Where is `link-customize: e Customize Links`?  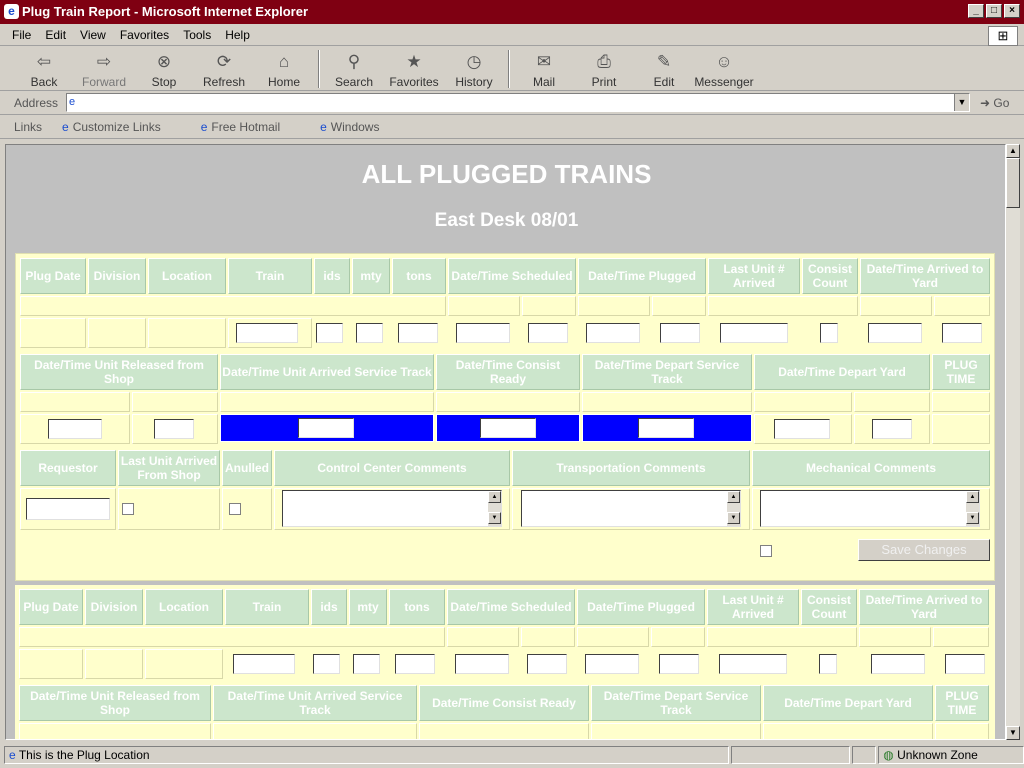 link-customize: e Customize Links is located at coordinates (121, 127).